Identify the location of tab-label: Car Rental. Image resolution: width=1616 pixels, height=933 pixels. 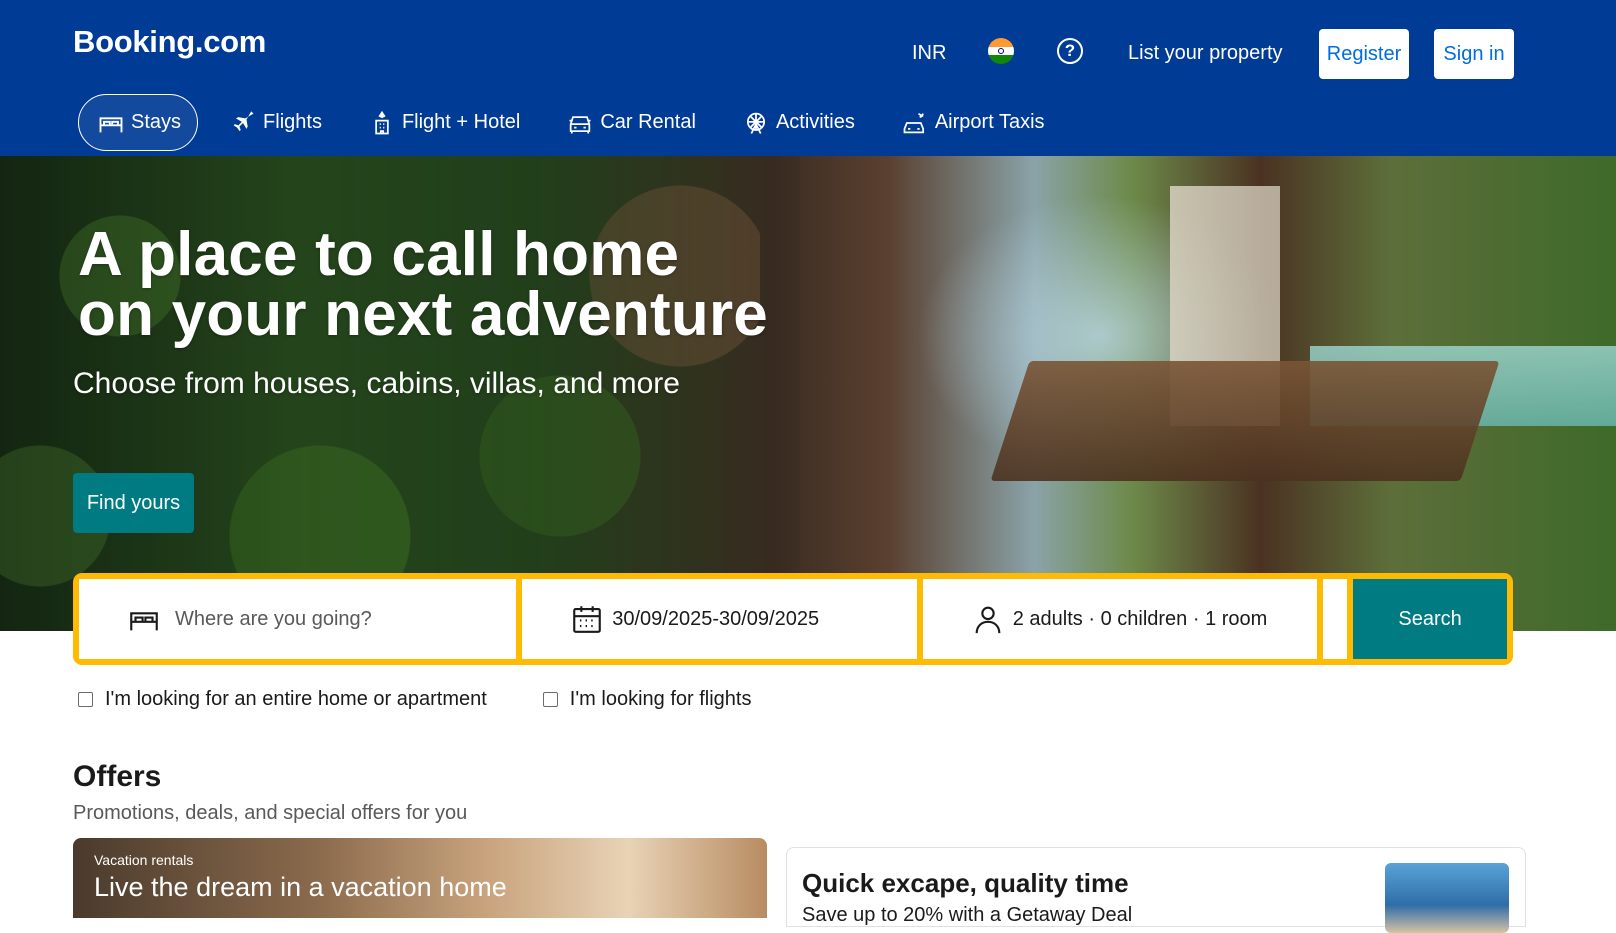
(648, 122).